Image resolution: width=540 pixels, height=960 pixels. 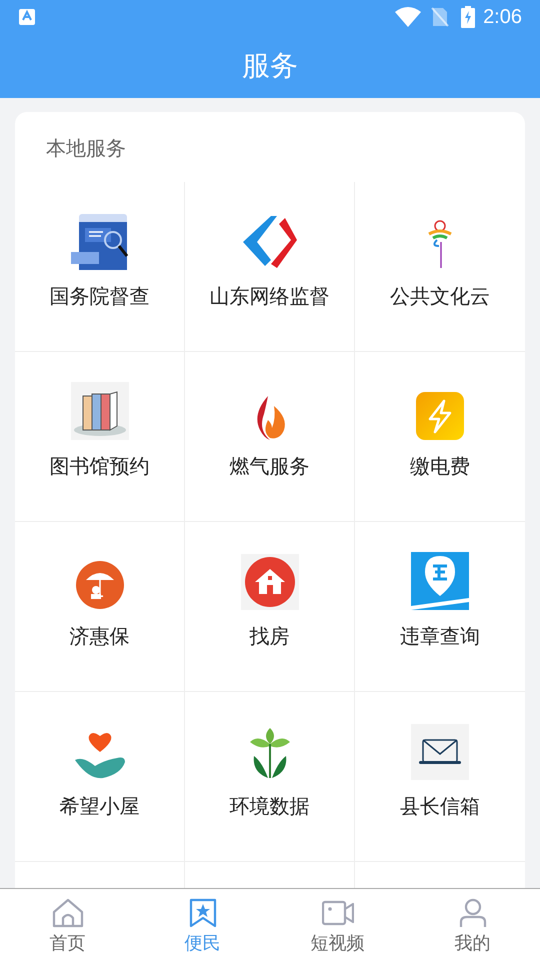 I want to click on person-icon, so click(x=473, y=913).